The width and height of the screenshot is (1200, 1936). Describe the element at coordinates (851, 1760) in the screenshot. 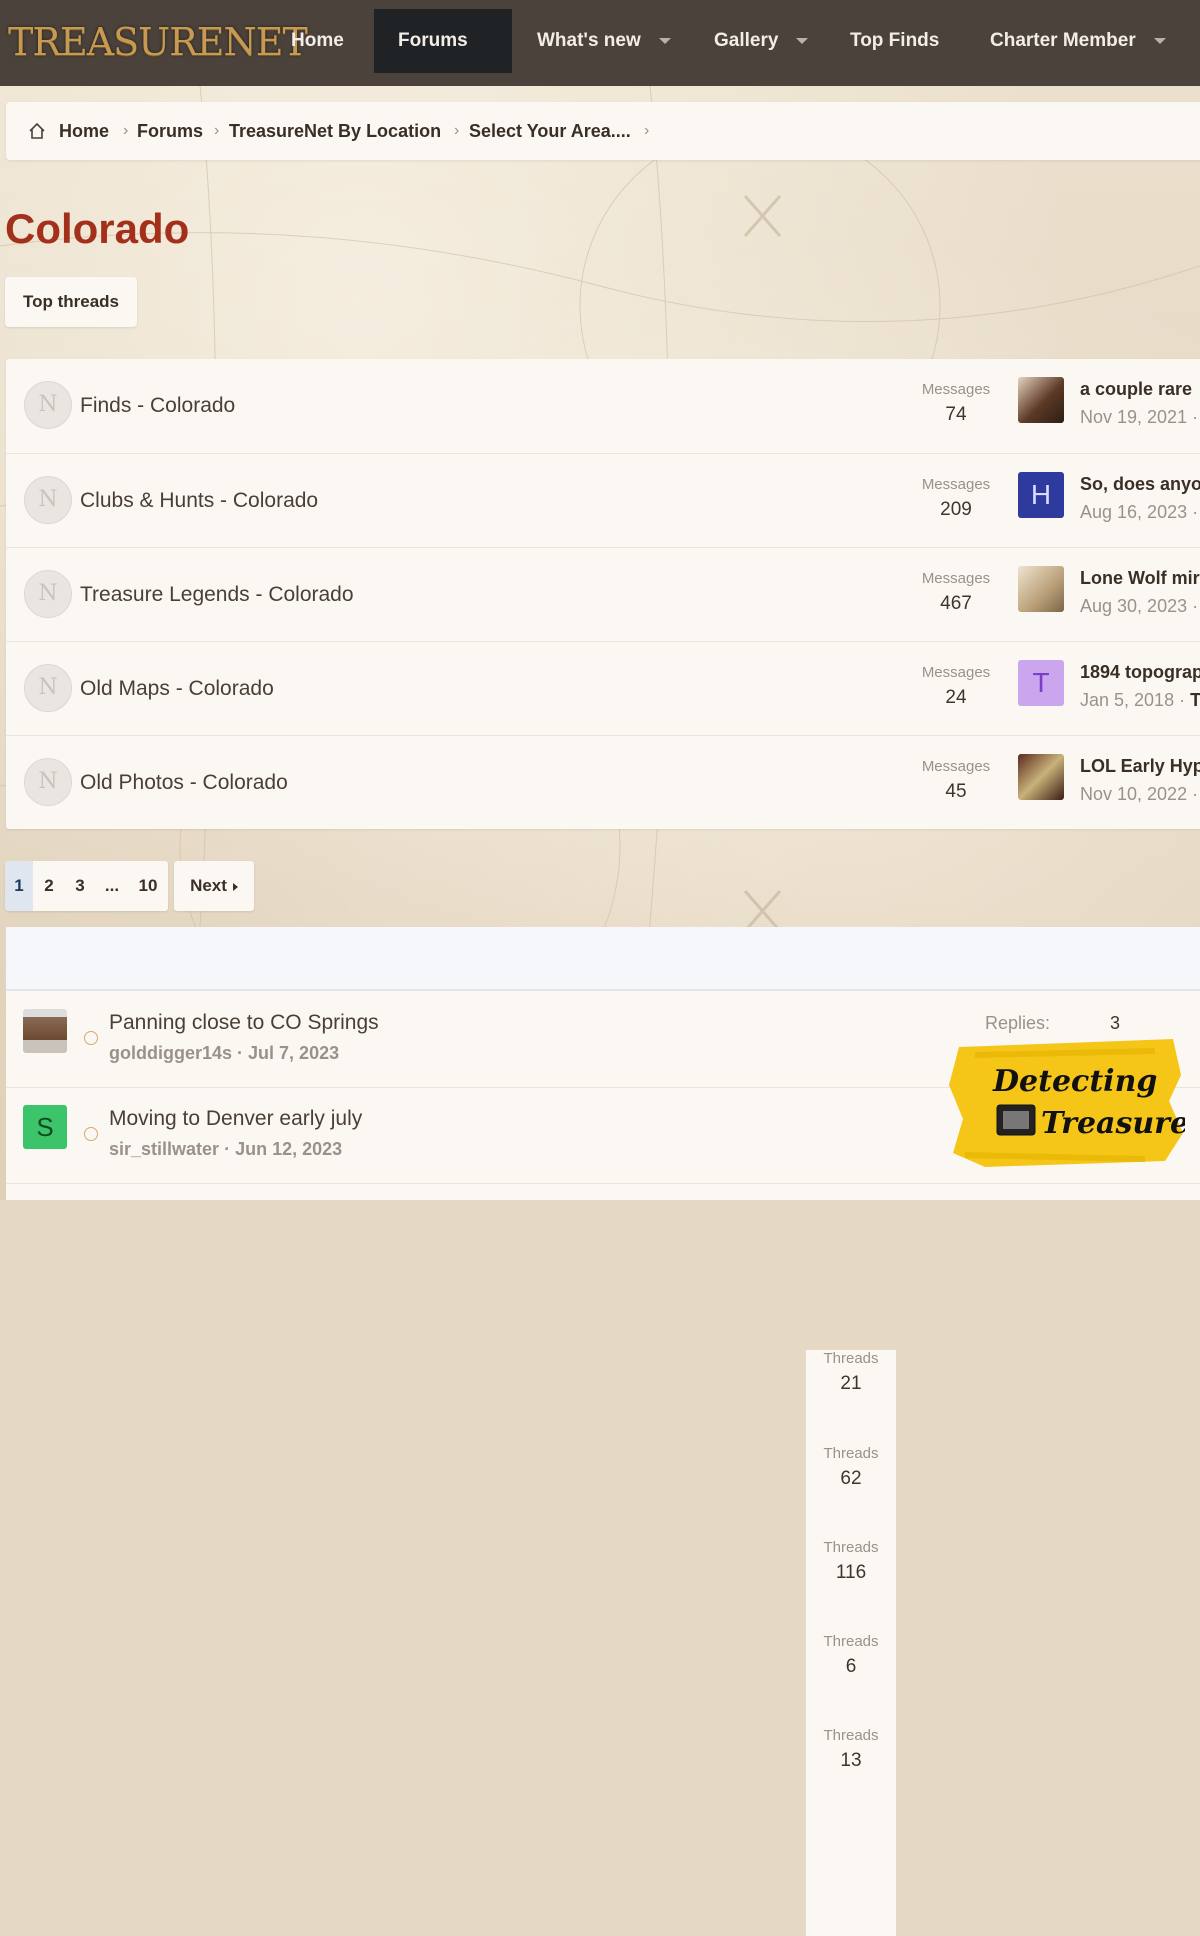

I see `threads-value: 13` at that location.